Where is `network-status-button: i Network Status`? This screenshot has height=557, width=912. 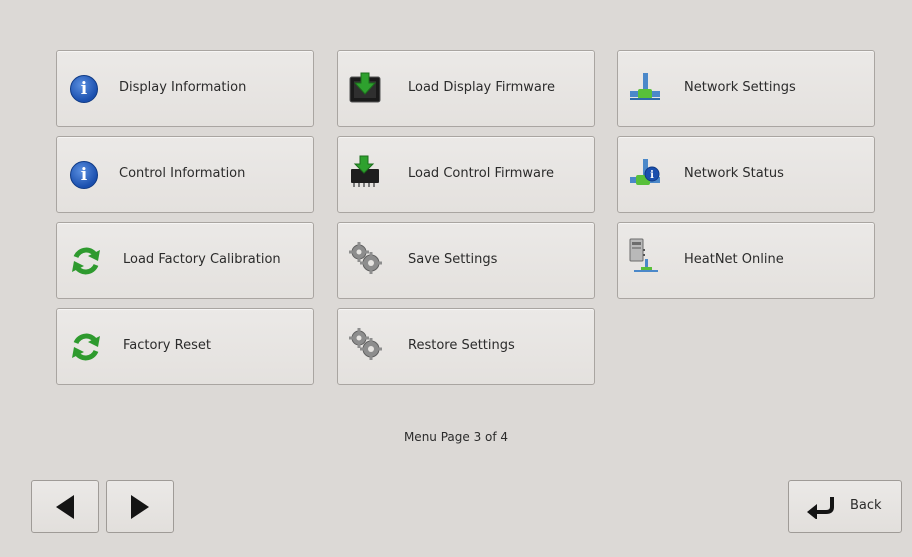 network-status-button: i Network Status is located at coordinates (746, 174).